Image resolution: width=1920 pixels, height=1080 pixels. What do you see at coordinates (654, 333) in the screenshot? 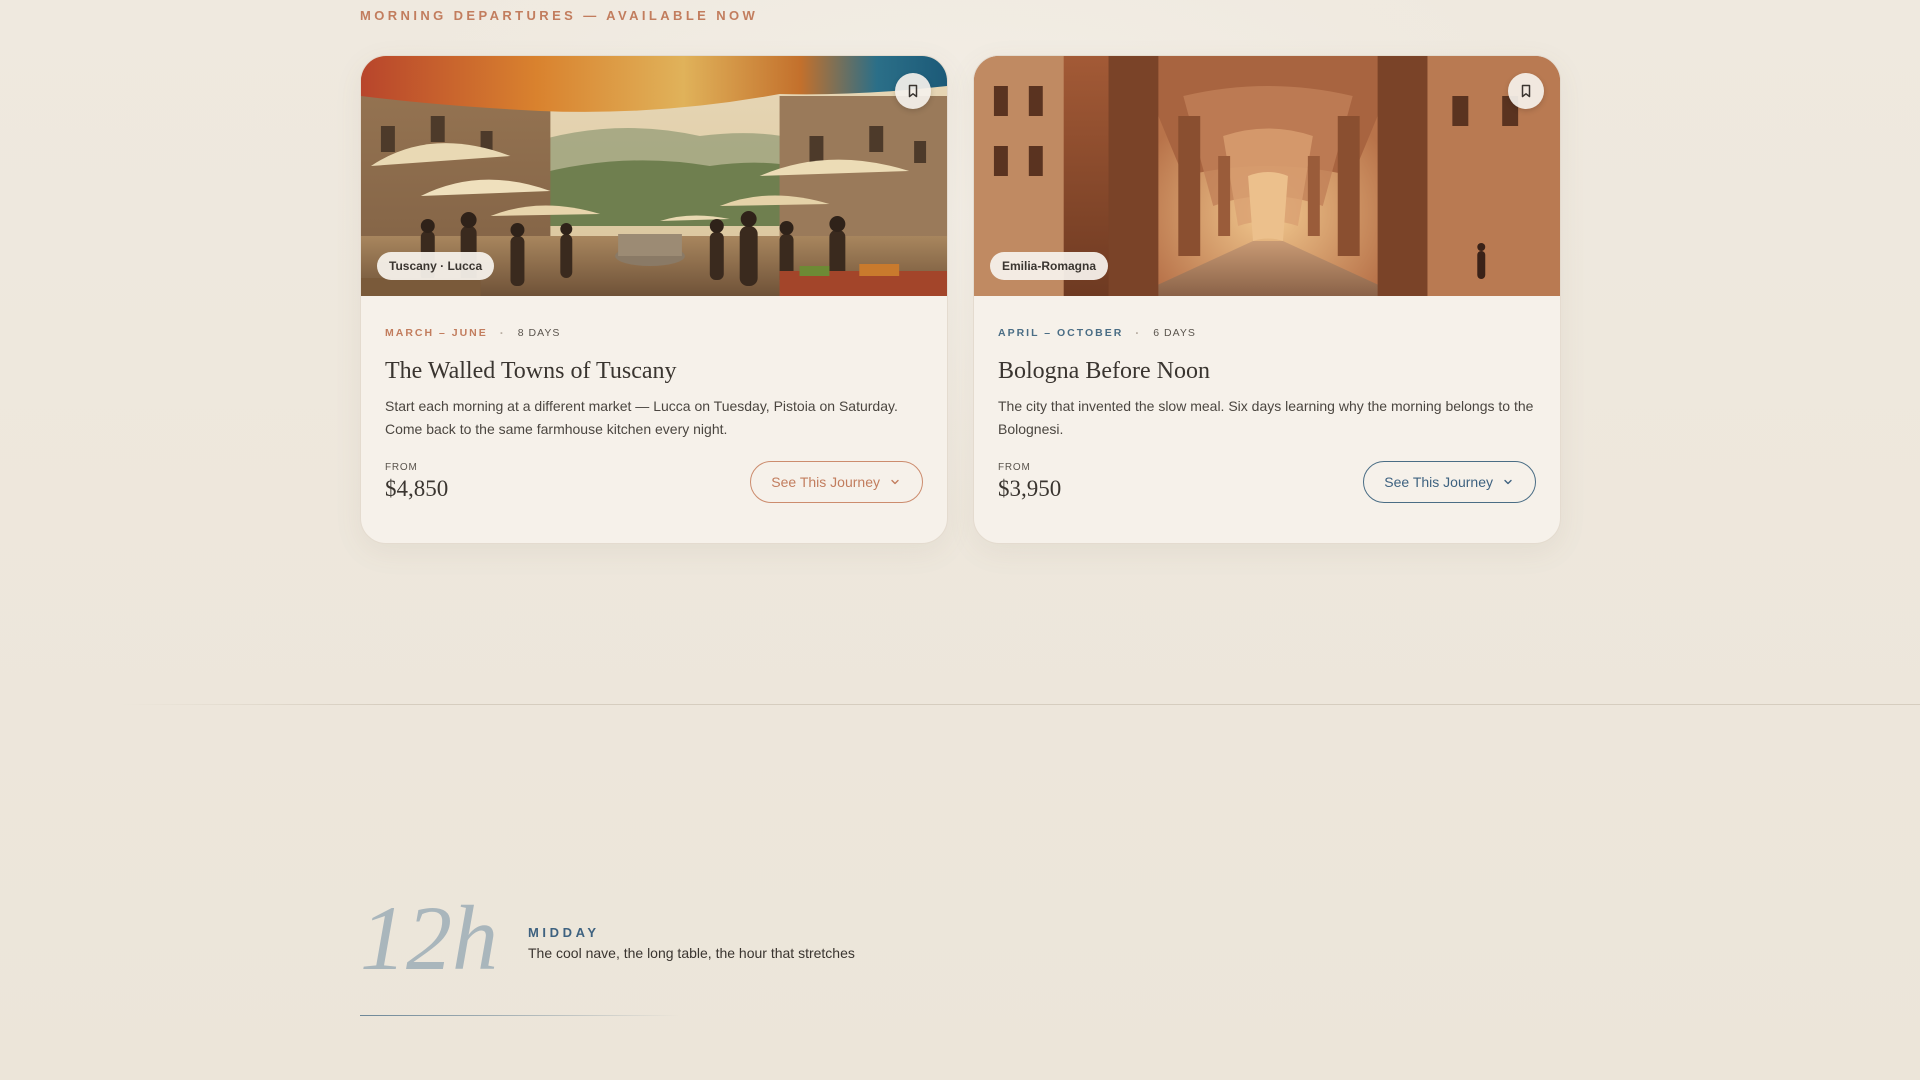
I see `journey-meta: MARCH – JUNE · 8 DAYS` at bounding box center [654, 333].